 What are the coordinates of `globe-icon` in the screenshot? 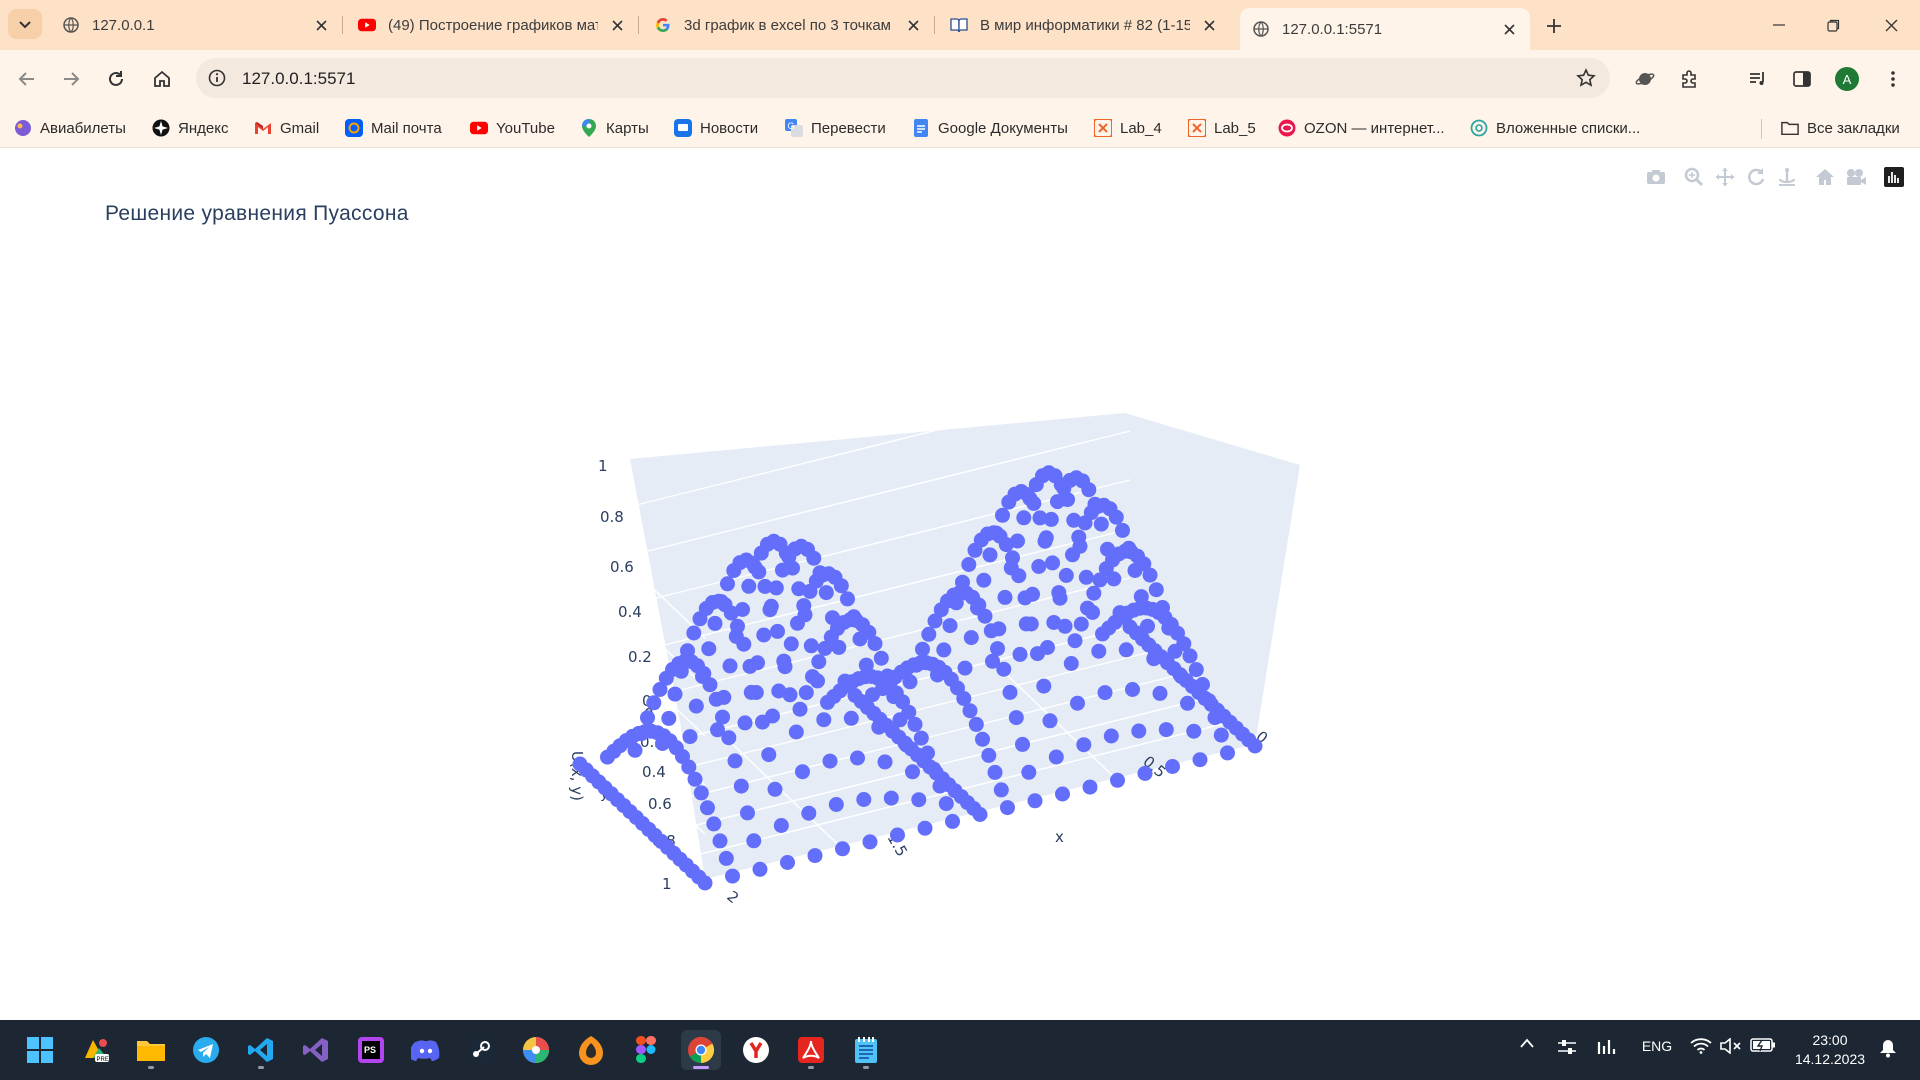 It's located at (71, 25).